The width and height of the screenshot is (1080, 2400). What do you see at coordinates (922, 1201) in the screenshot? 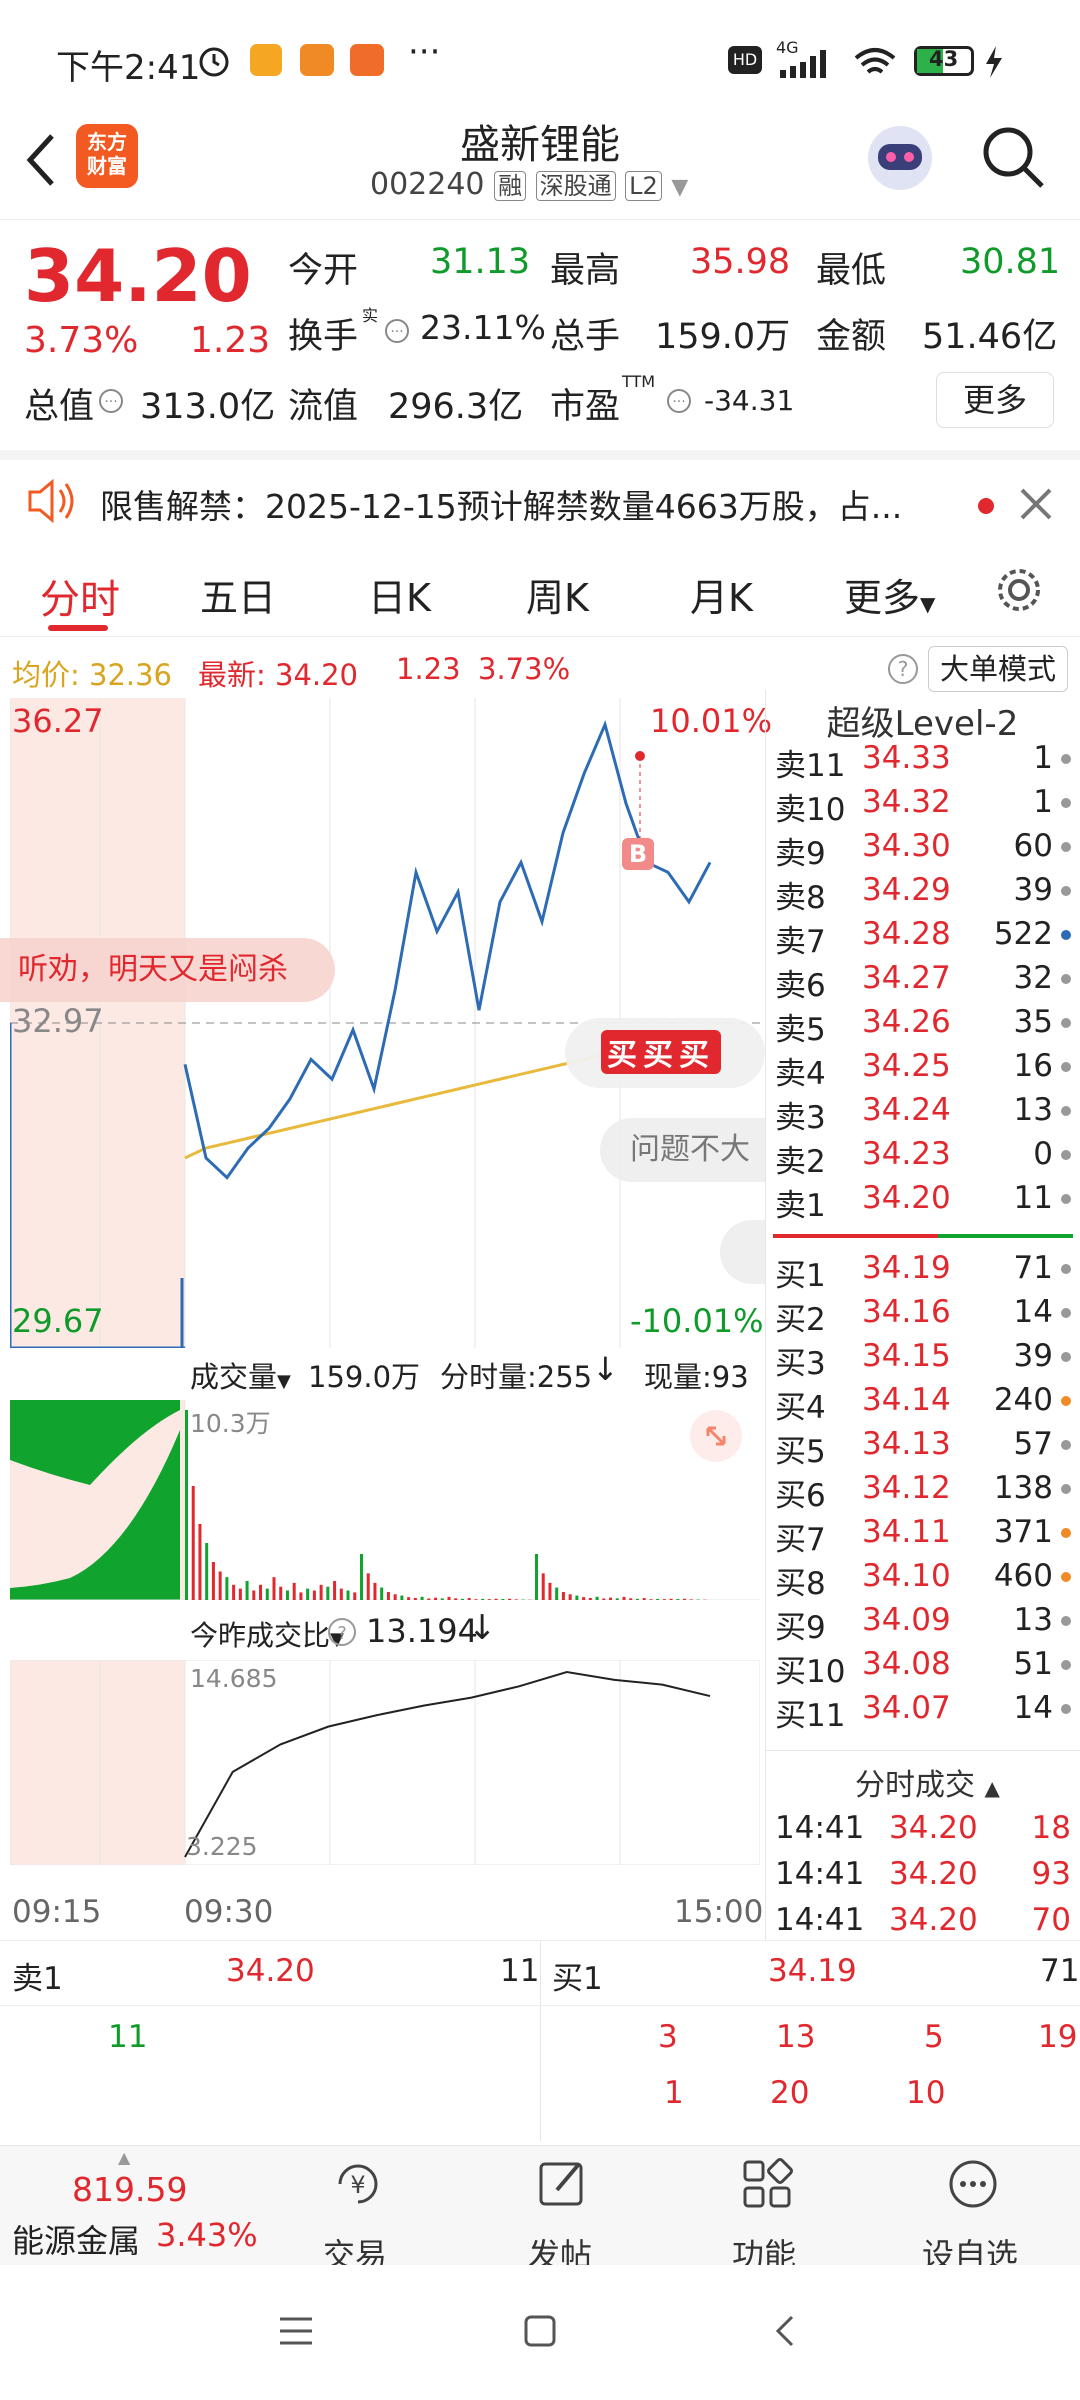
I see `sell-order-row: 卖1 34.20 11` at bounding box center [922, 1201].